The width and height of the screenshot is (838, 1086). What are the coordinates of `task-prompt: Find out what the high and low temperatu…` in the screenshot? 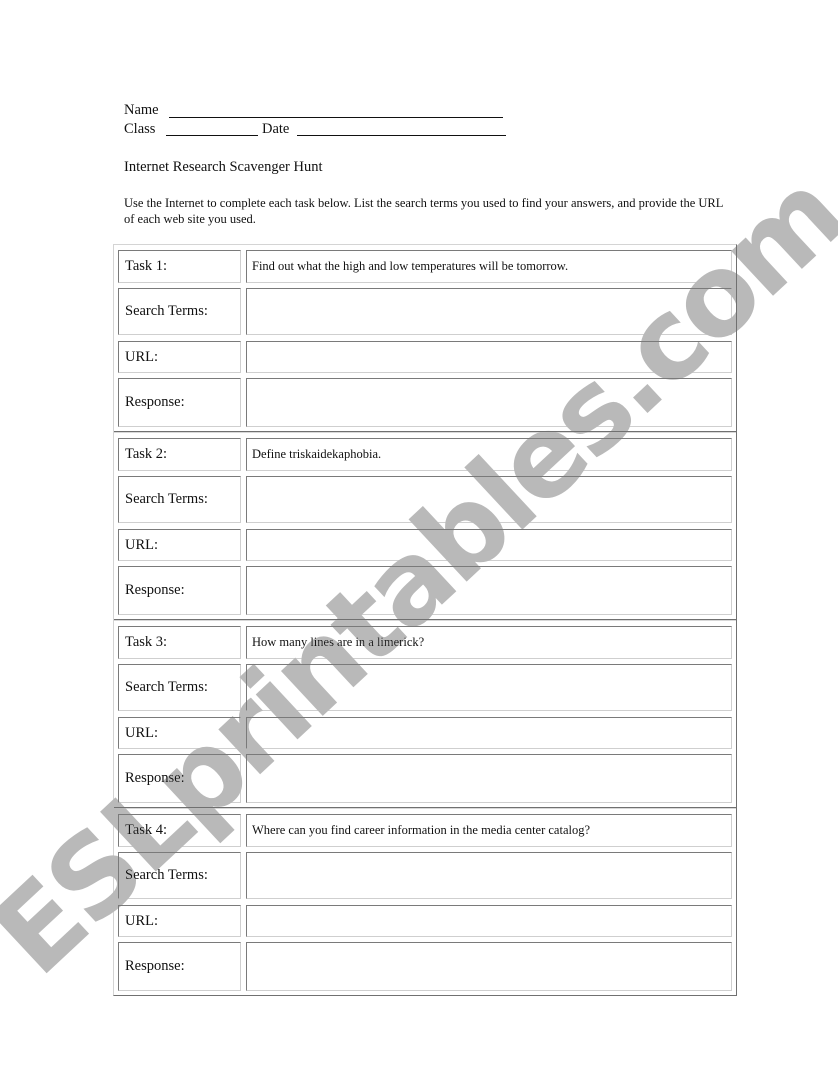 It's located at (489, 266).